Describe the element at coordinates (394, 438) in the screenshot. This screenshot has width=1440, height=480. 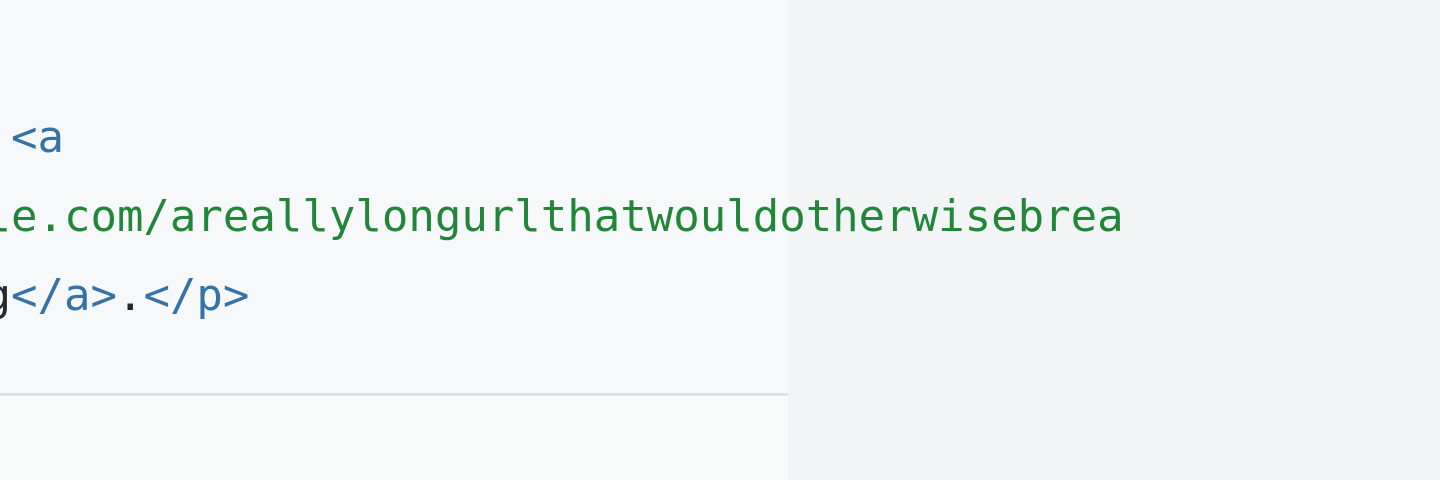
I see `code-panel-footer` at that location.